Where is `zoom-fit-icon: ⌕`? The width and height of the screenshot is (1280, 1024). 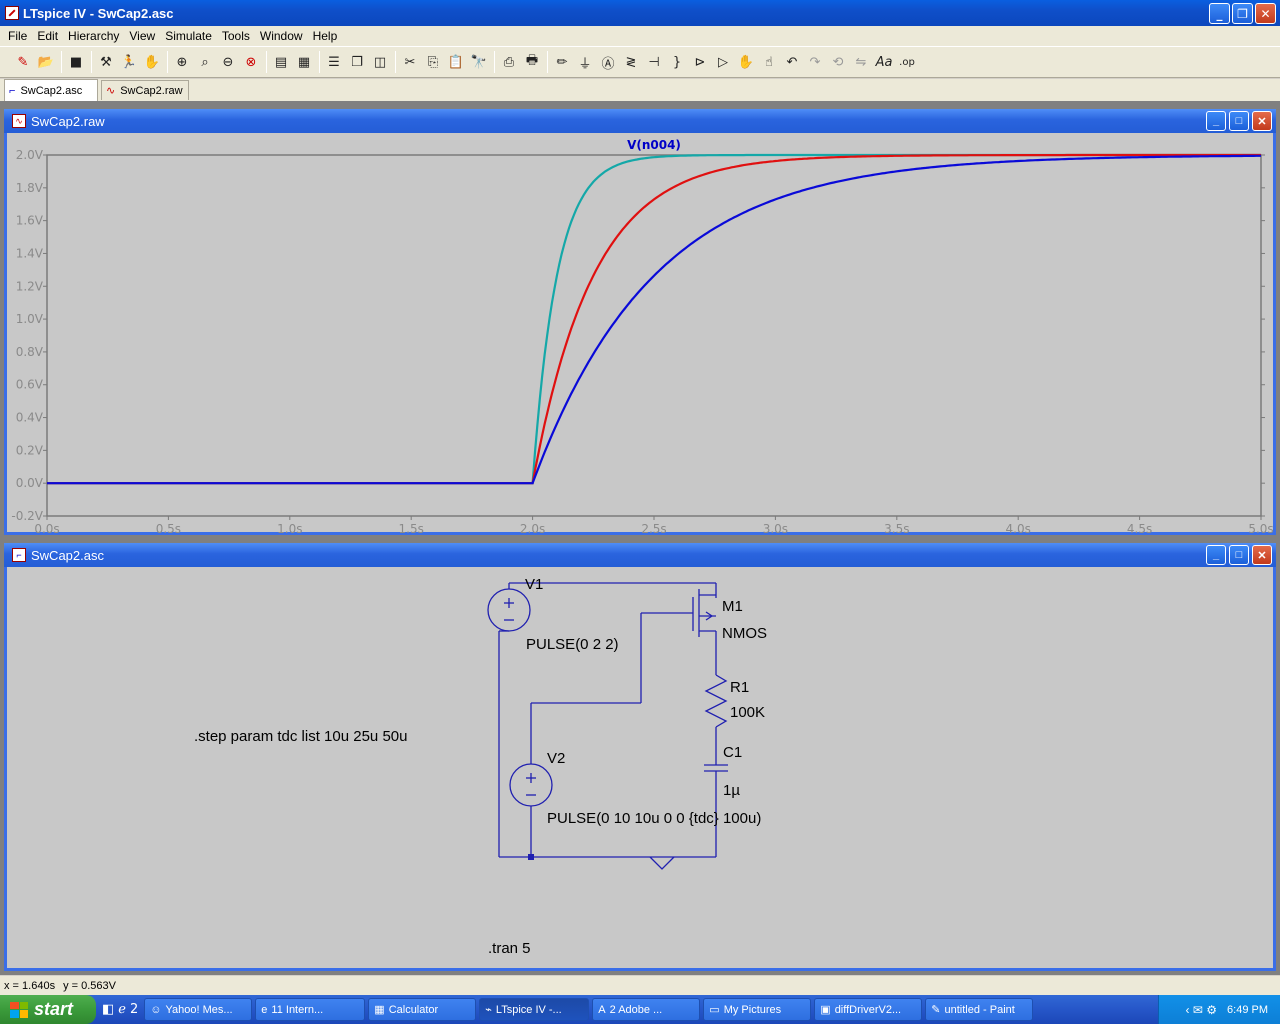
zoom-fit-icon: ⌕ is located at coordinates (205, 62).